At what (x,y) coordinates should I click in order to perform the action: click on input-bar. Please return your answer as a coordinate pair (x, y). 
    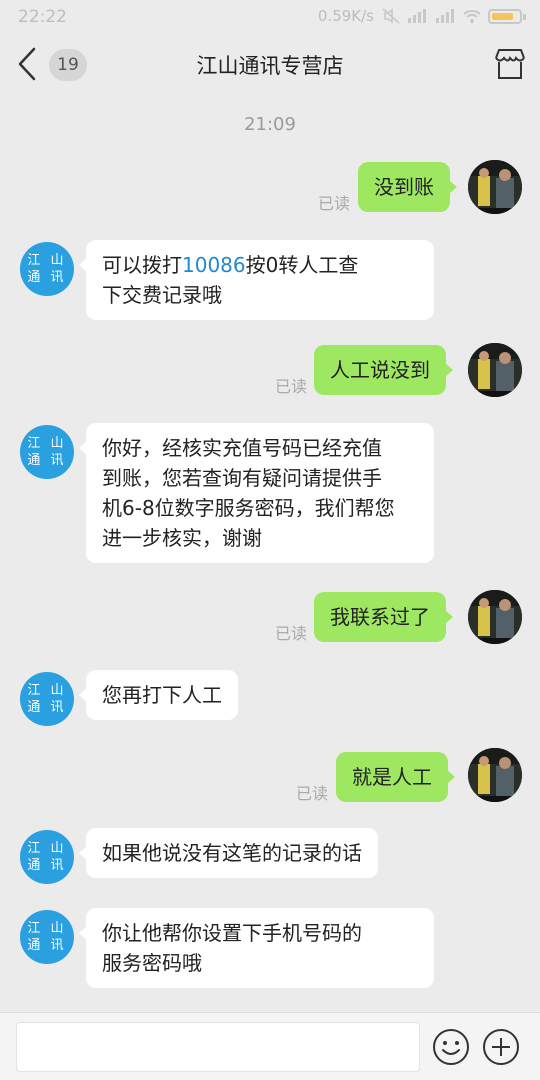
    Looking at the image, I should click on (270, 1046).